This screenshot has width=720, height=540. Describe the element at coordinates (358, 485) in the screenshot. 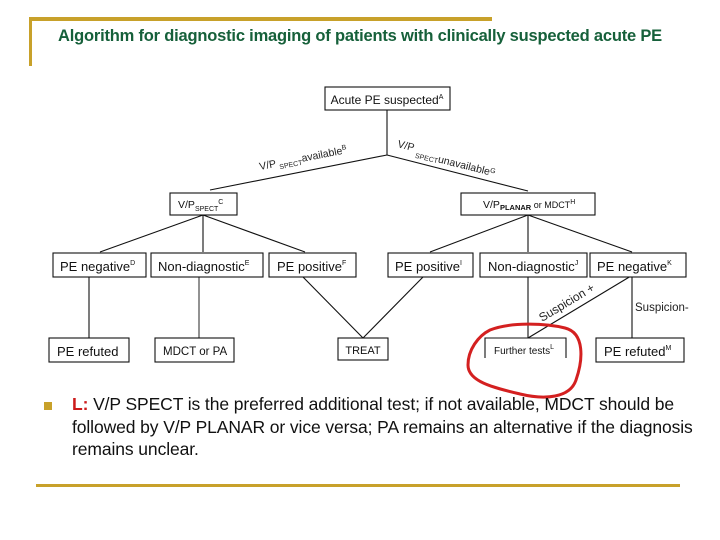

I see `bottom-rule` at that location.